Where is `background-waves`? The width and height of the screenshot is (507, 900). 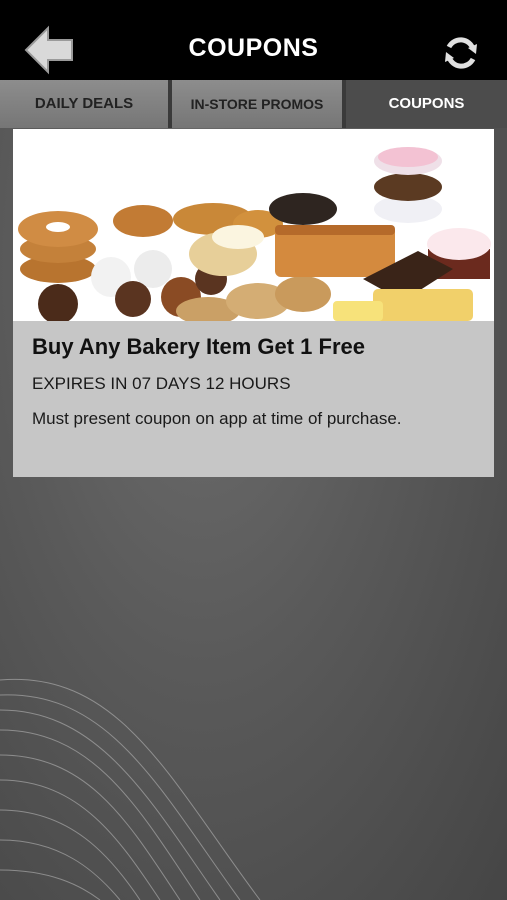 background-waves is located at coordinates (130, 789).